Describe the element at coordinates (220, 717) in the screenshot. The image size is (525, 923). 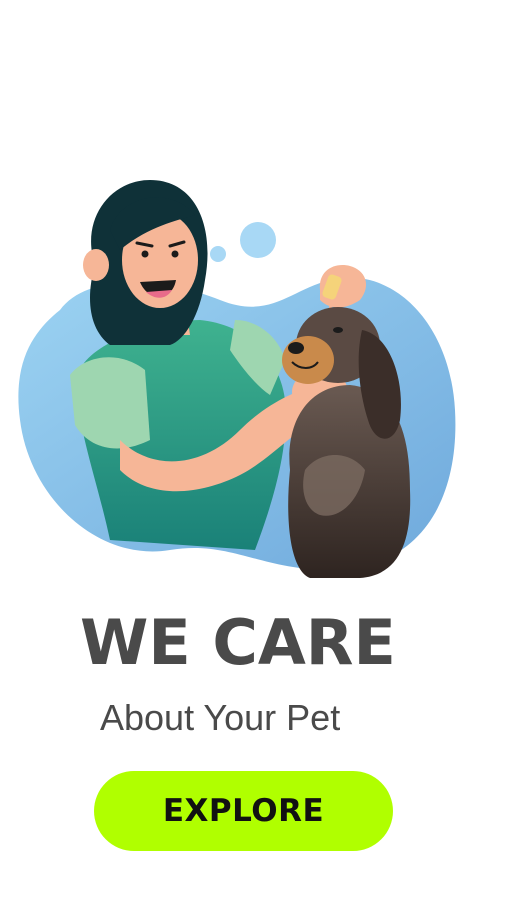
I see `subheadline: About Your Pet` at that location.